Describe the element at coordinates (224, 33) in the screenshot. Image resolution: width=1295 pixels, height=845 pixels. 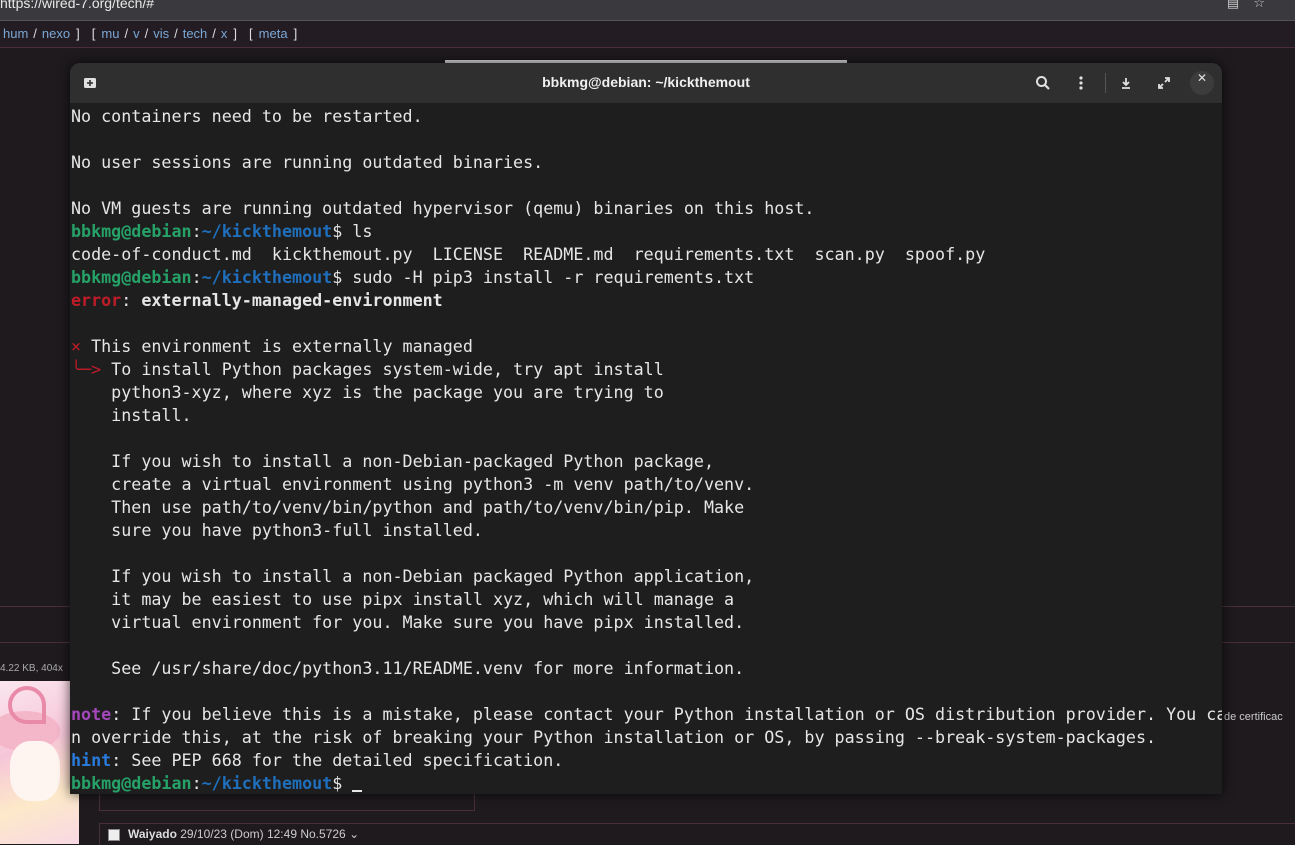
I see `nav-link-x: x` at that location.